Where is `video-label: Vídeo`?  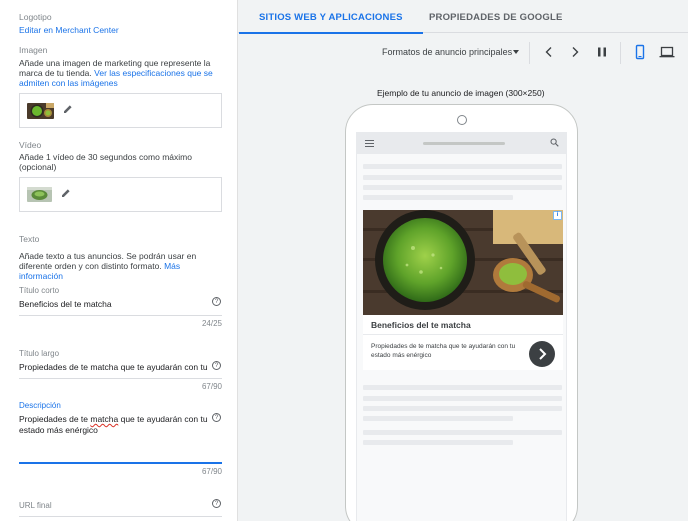 video-label: Vídeo is located at coordinates (30, 145).